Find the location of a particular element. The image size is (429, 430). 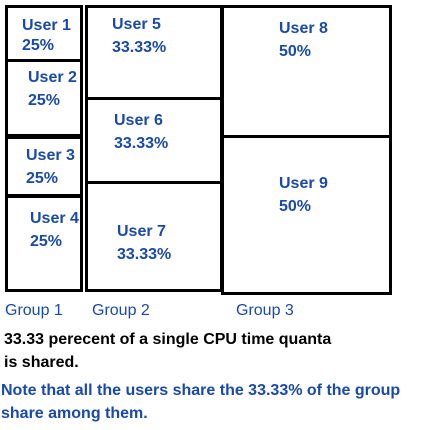

user-9-name: User 9 is located at coordinates (303, 183).